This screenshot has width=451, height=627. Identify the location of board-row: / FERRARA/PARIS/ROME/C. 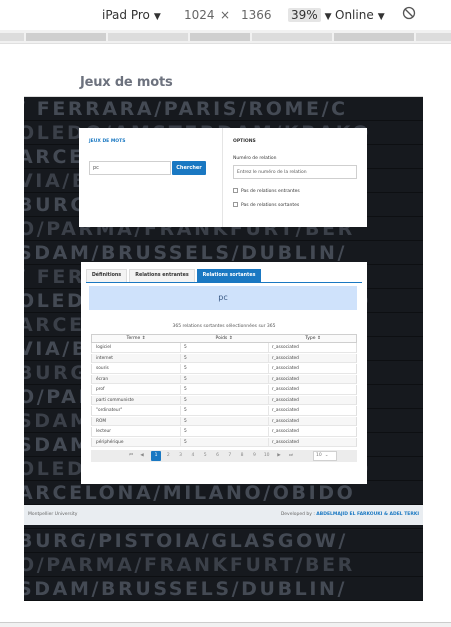
(223, 109).